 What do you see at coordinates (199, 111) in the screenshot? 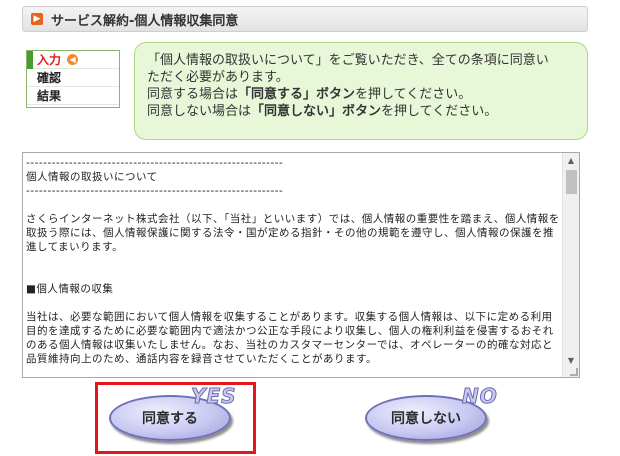
I see `info-text: 同意しない場合は` at bounding box center [199, 111].